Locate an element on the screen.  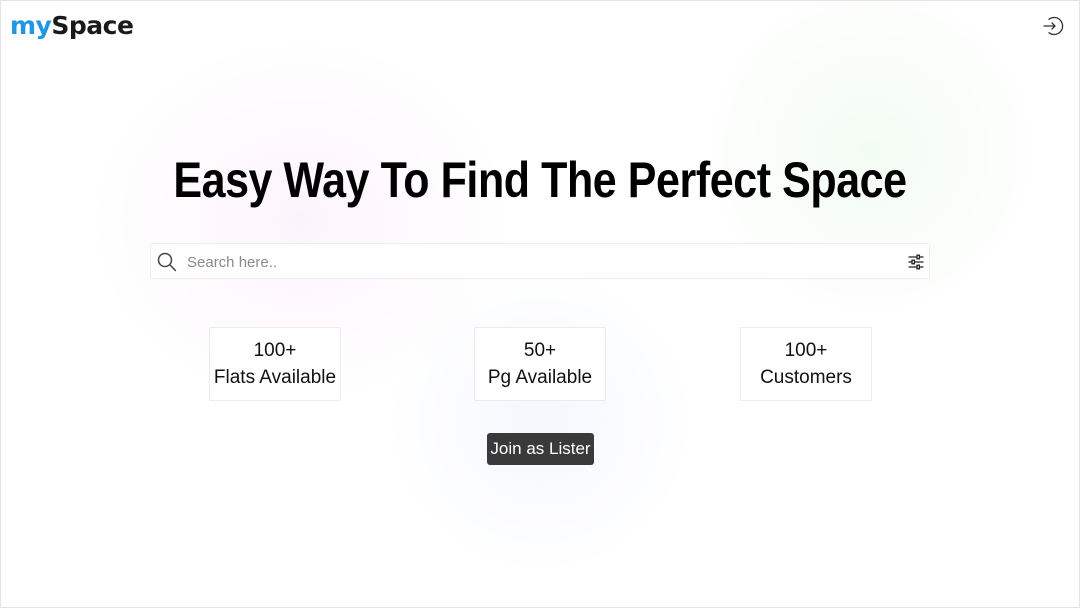
app-logo: mySpace is located at coordinates (72, 26).